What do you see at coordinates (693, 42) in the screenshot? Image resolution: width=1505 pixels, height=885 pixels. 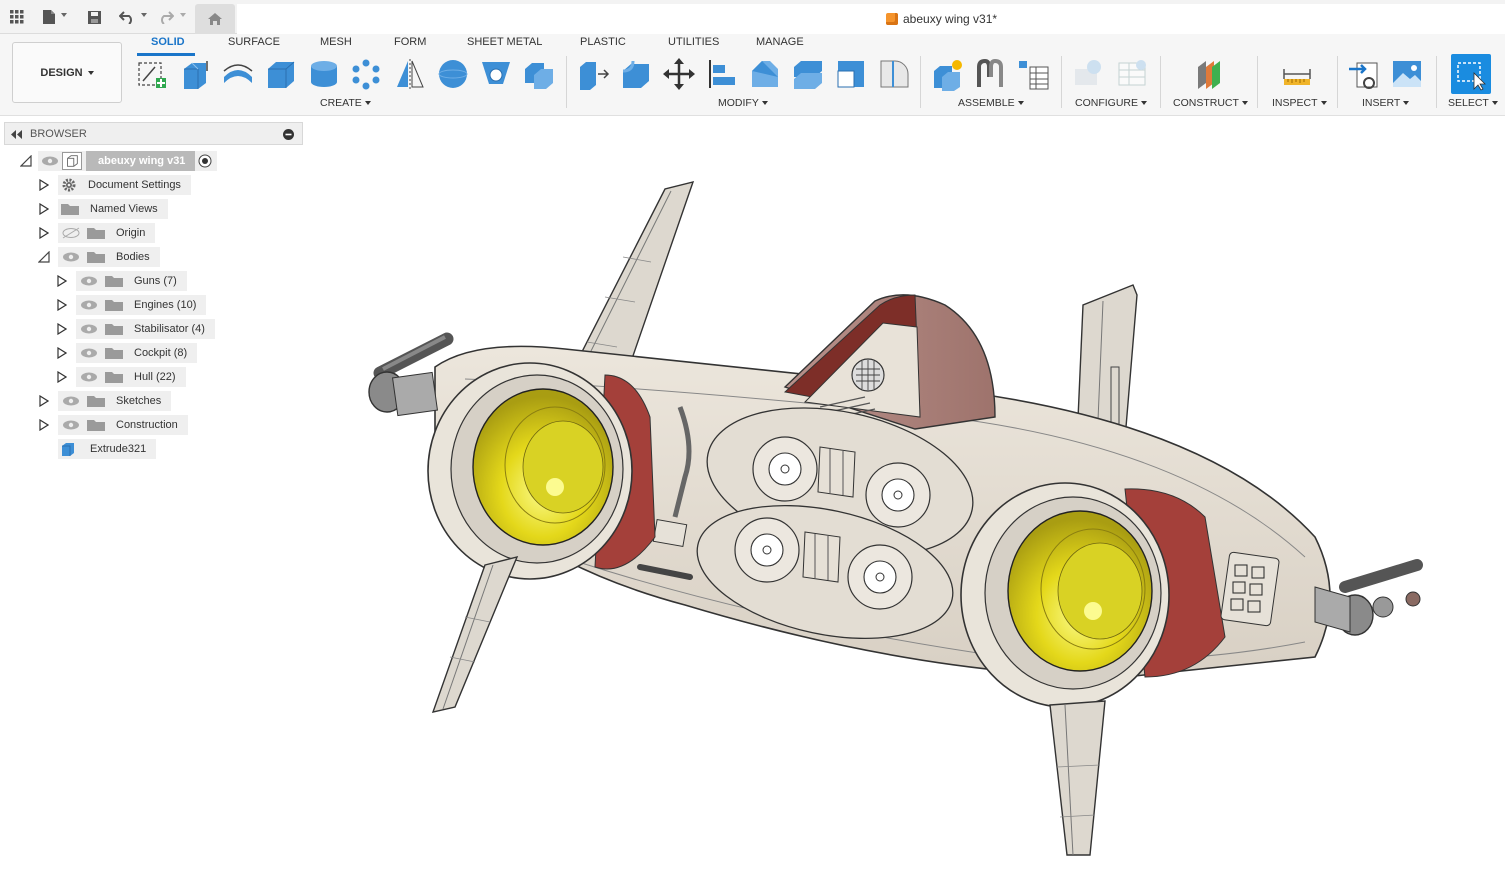 I see `tab-utilities: UTILITIES` at bounding box center [693, 42].